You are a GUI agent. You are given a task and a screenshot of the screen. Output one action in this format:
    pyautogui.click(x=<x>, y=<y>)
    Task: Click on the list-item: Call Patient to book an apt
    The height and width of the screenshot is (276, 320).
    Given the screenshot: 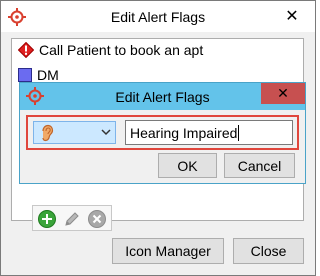 What is the action you would take?
    pyautogui.click(x=110, y=50)
    